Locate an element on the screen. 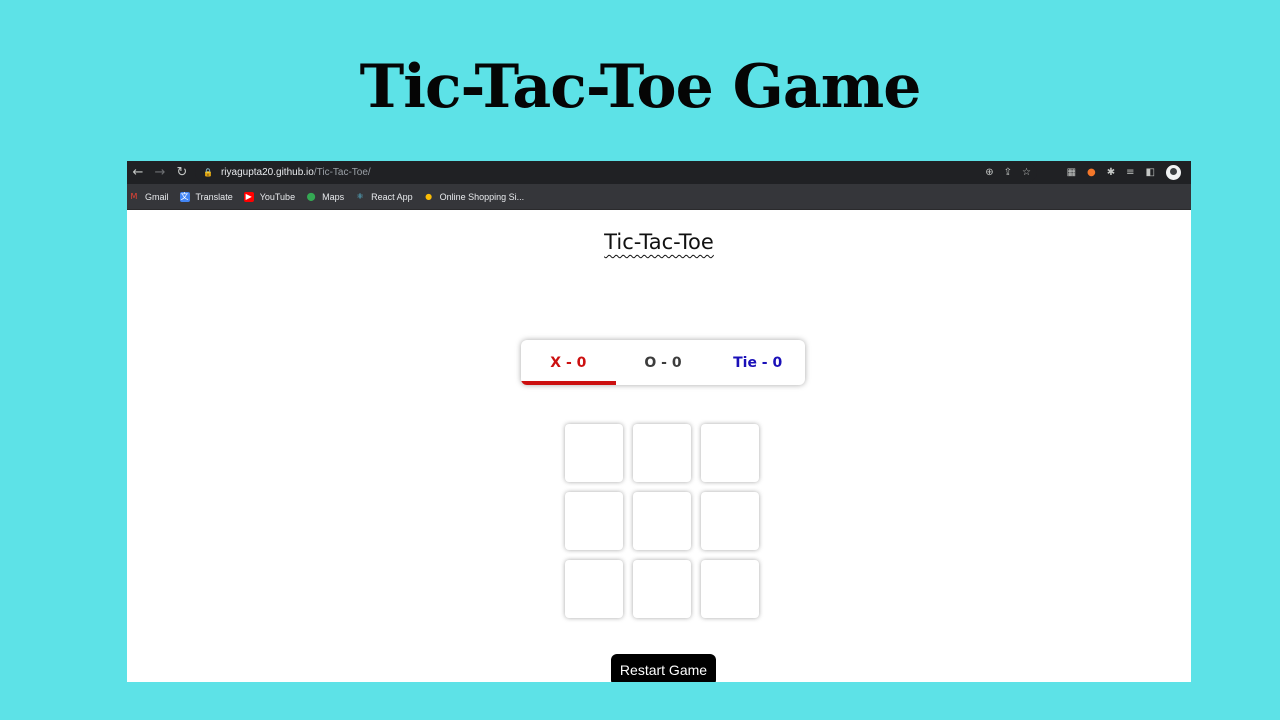 The height and width of the screenshot is (720, 1280). bookmark-react-app: ⚛ React App is located at coordinates (384, 197).